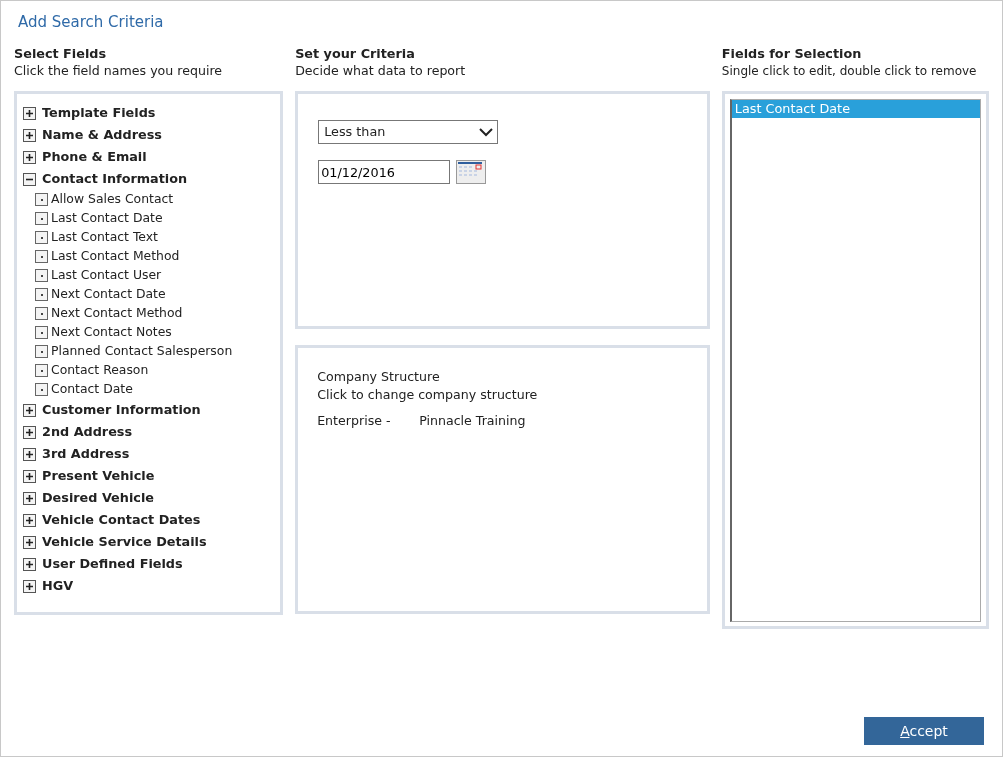 This screenshot has height=763, width=1003. Describe the element at coordinates (112, 199) in the screenshot. I see `tree-item-label: Allow Sales Contact` at that location.